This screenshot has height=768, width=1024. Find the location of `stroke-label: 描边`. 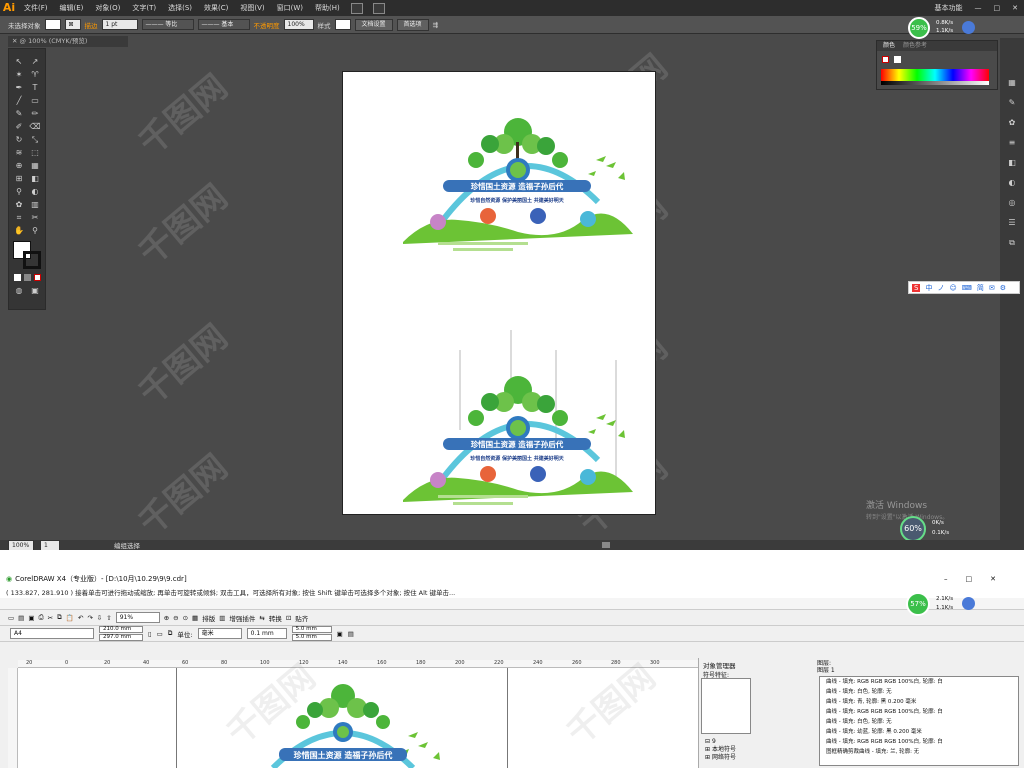

stroke-label: 描边 is located at coordinates (91, 25).